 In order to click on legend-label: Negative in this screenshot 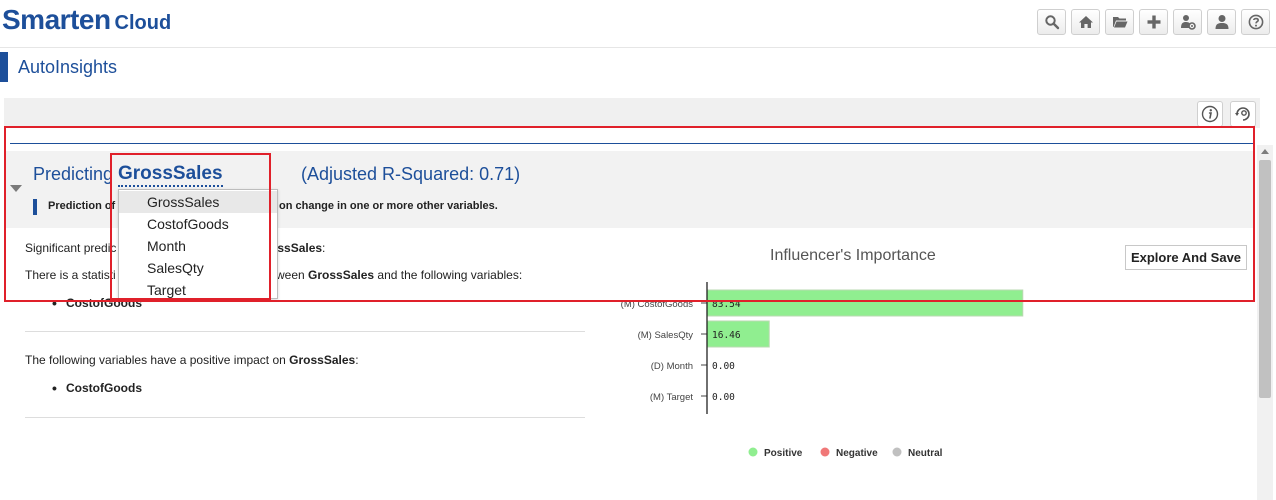, I will do `click(857, 453)`.